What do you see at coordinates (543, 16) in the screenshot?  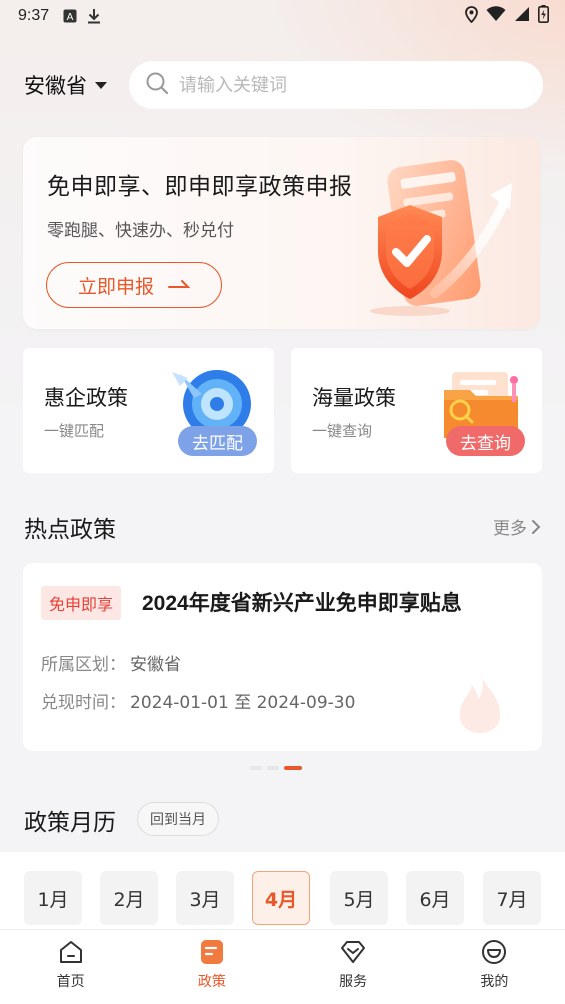 I see `battery-icon` at bounding box center [543, 16].